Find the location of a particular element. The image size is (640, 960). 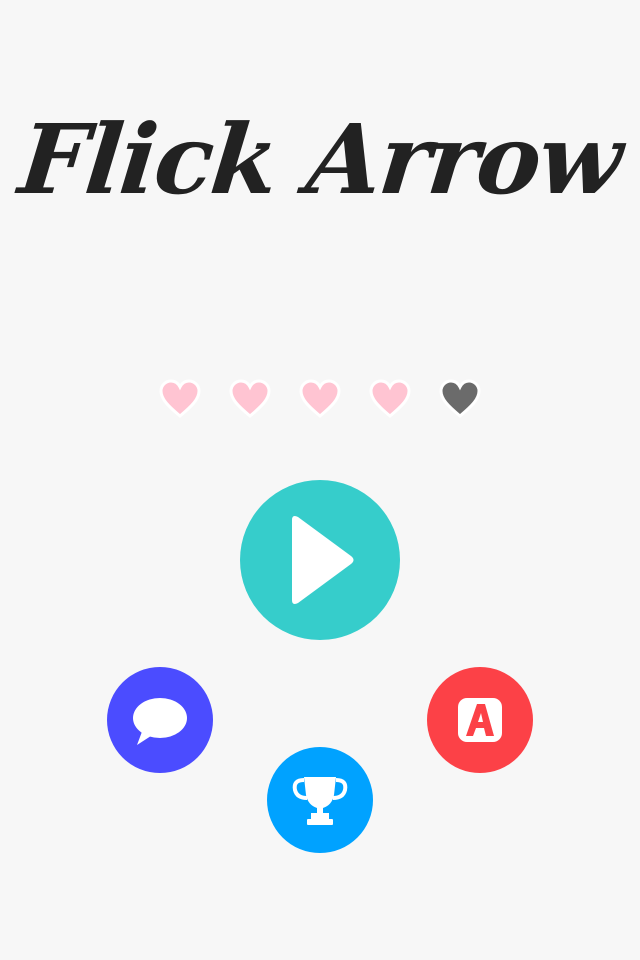

app-button is located at coordinates (480, 720).